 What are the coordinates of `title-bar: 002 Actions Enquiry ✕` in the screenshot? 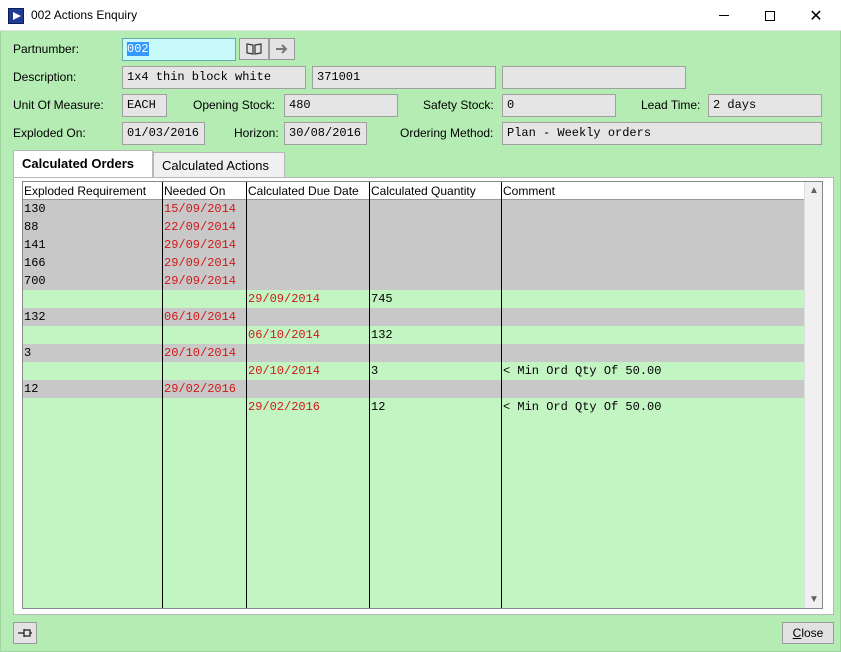 It's located at (420, 15).